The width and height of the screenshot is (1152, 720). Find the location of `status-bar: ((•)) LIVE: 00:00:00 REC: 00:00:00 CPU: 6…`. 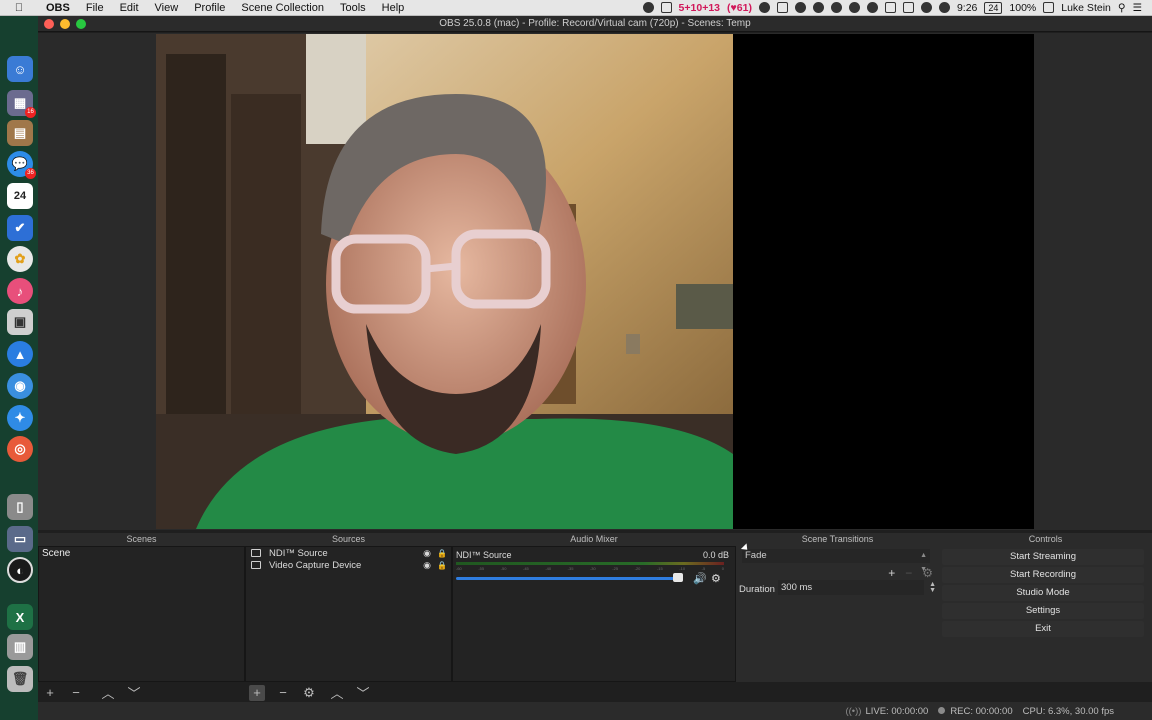

status-bar: ((•)) LIVE: 00:00:00 REC: 00:00:00 CPU: 6… is located at coordinates (595, 711).